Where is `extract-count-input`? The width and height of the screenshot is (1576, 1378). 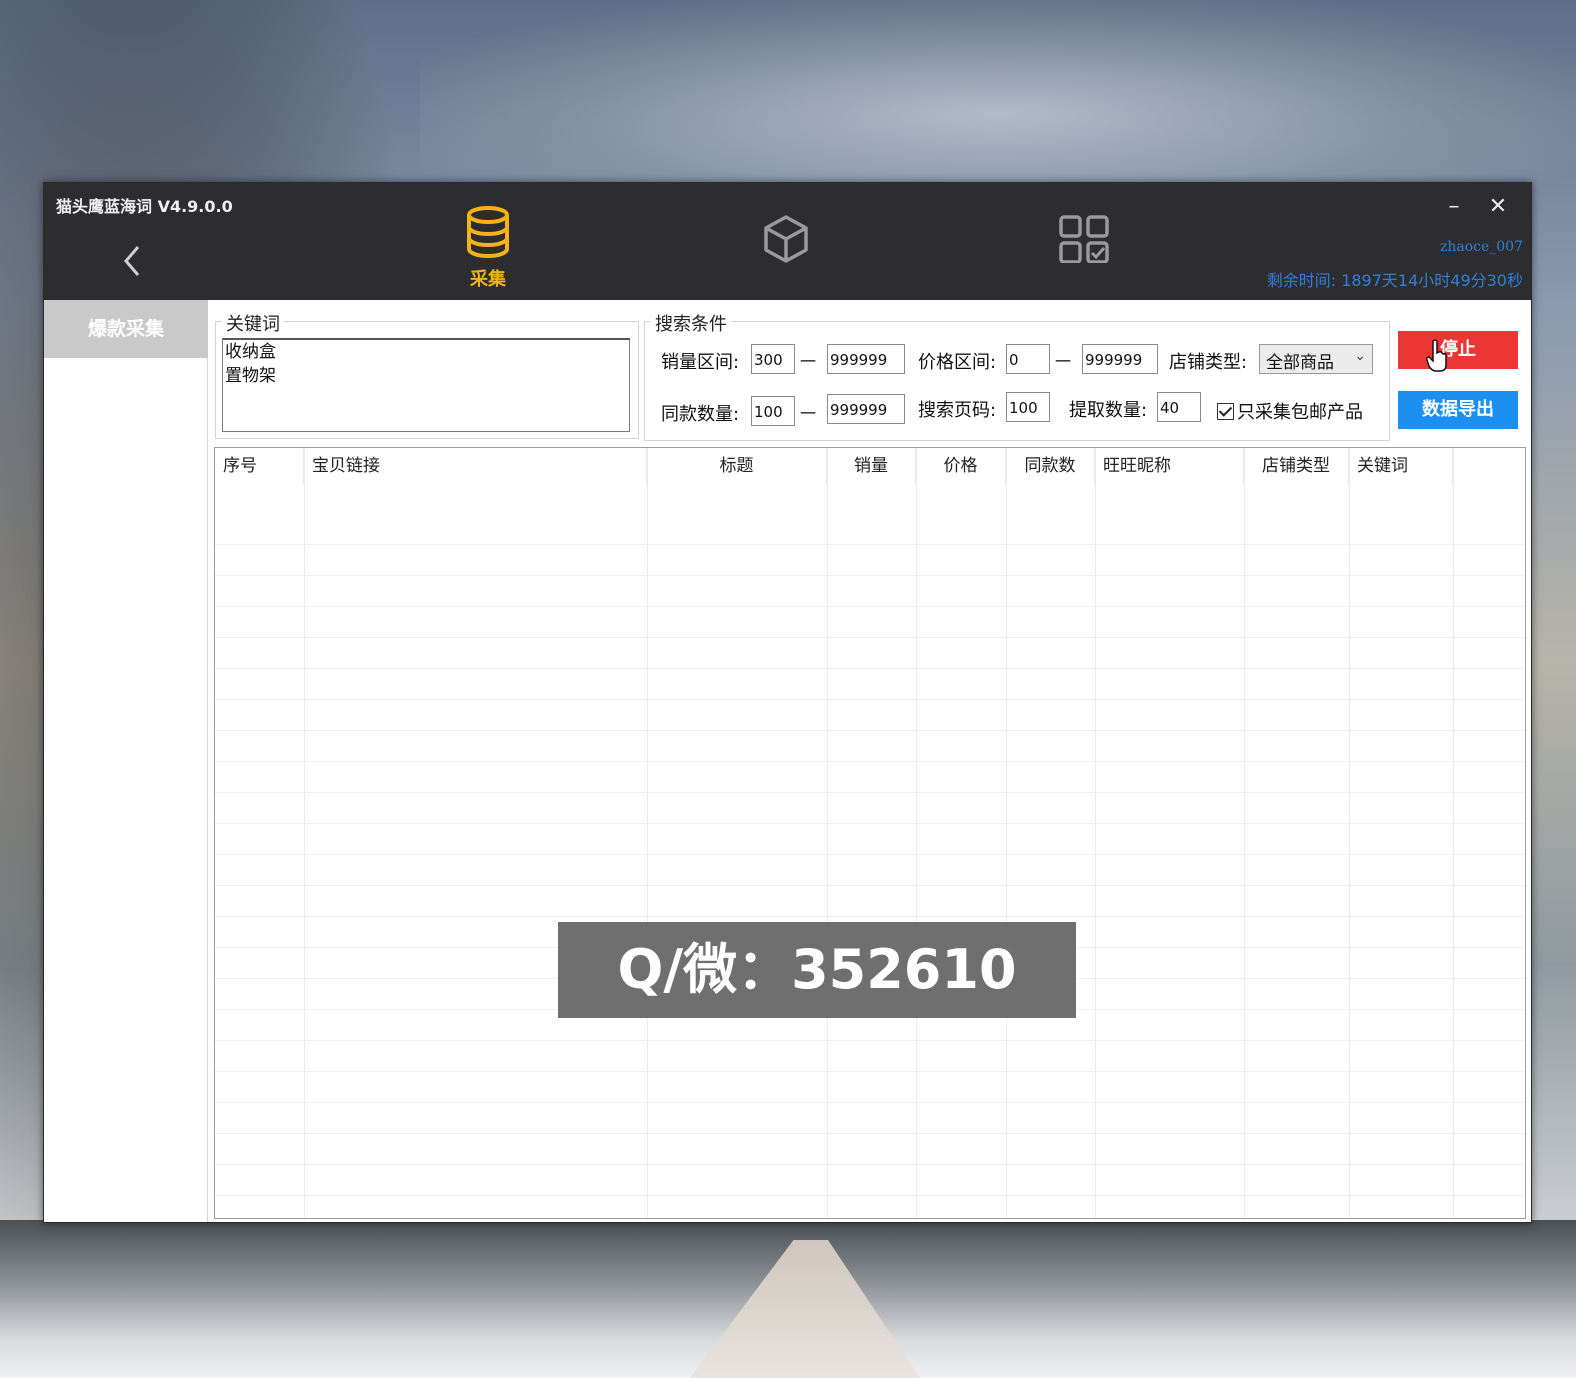
extract-count-input is located at coordinates (1179, 407).